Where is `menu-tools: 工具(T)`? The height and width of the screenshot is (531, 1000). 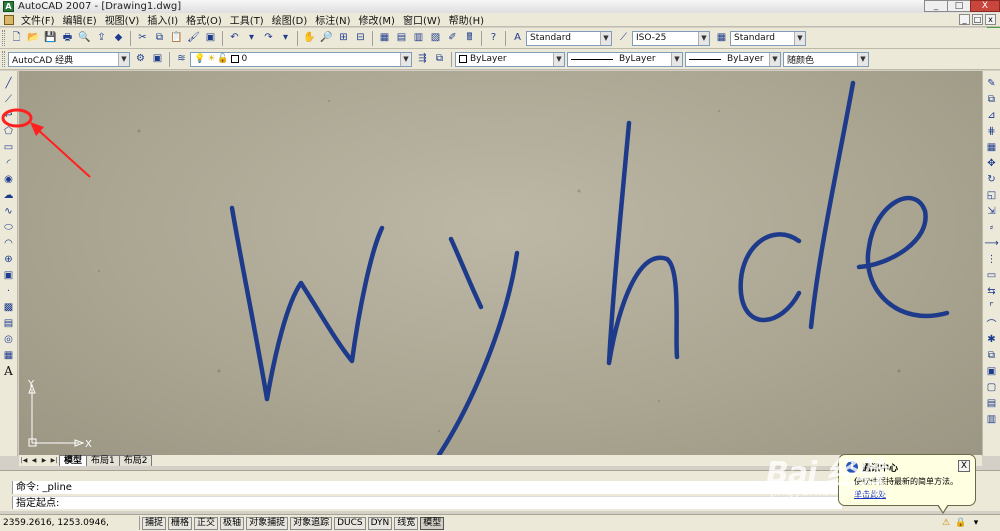 menu-tools: 工具(T) is located at coordinates (247, 19).